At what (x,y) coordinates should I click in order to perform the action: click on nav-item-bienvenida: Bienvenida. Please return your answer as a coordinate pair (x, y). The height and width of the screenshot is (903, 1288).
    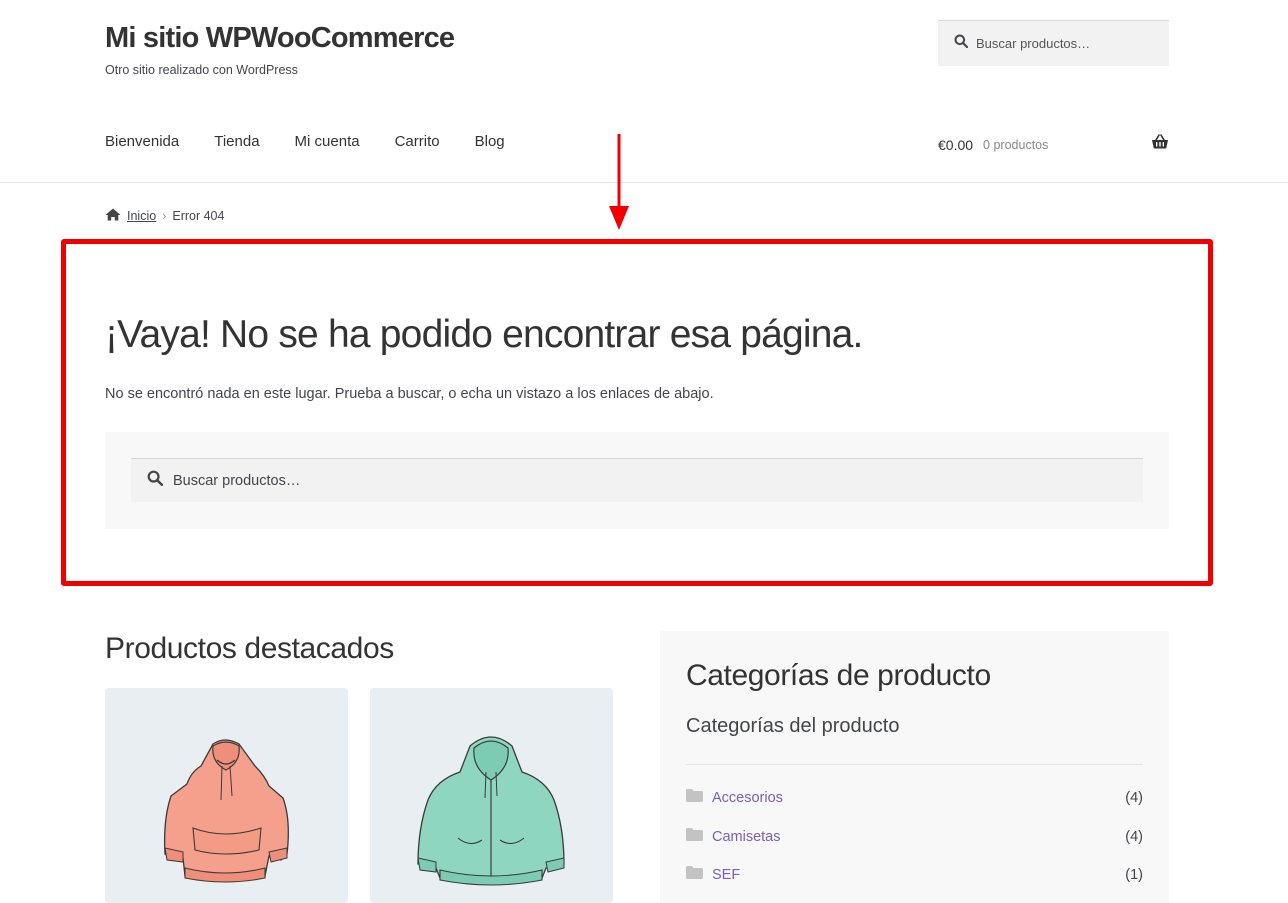
    Looking at the image, I should click on (142, 141).